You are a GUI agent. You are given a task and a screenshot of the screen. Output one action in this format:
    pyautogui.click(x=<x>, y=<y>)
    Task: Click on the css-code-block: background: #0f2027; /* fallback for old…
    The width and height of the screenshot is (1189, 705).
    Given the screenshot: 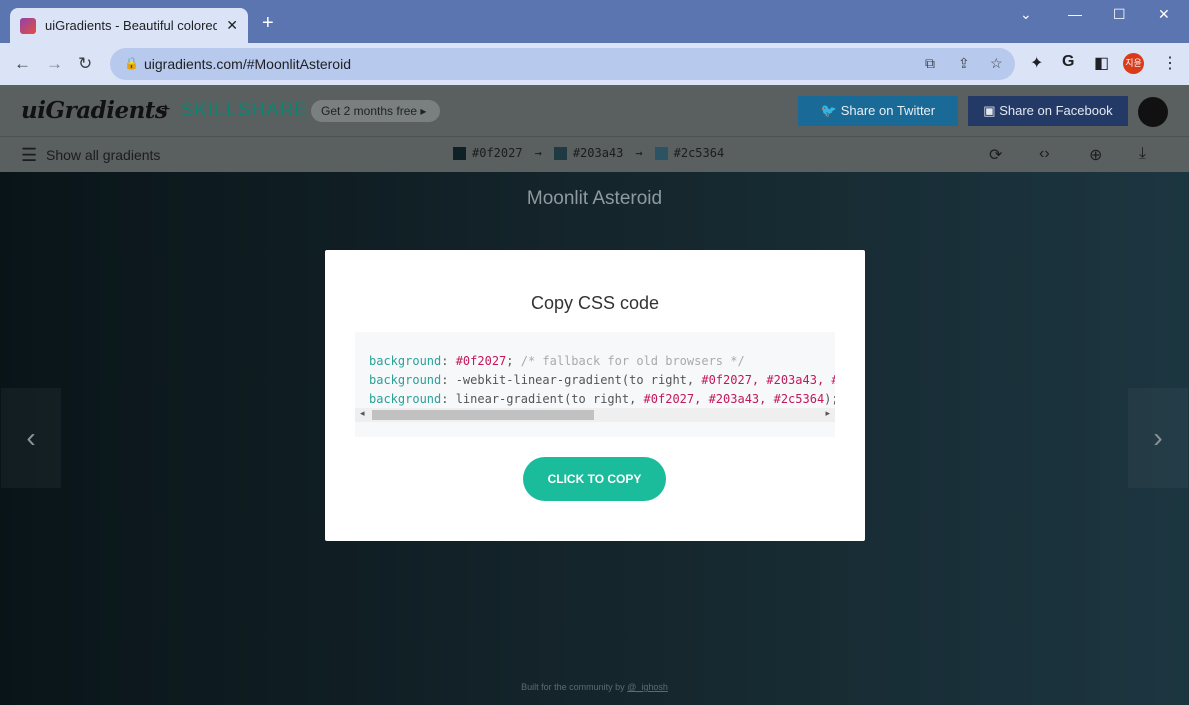 What is the action you would take?
    pyautogui.click(x=595, y=384)
    